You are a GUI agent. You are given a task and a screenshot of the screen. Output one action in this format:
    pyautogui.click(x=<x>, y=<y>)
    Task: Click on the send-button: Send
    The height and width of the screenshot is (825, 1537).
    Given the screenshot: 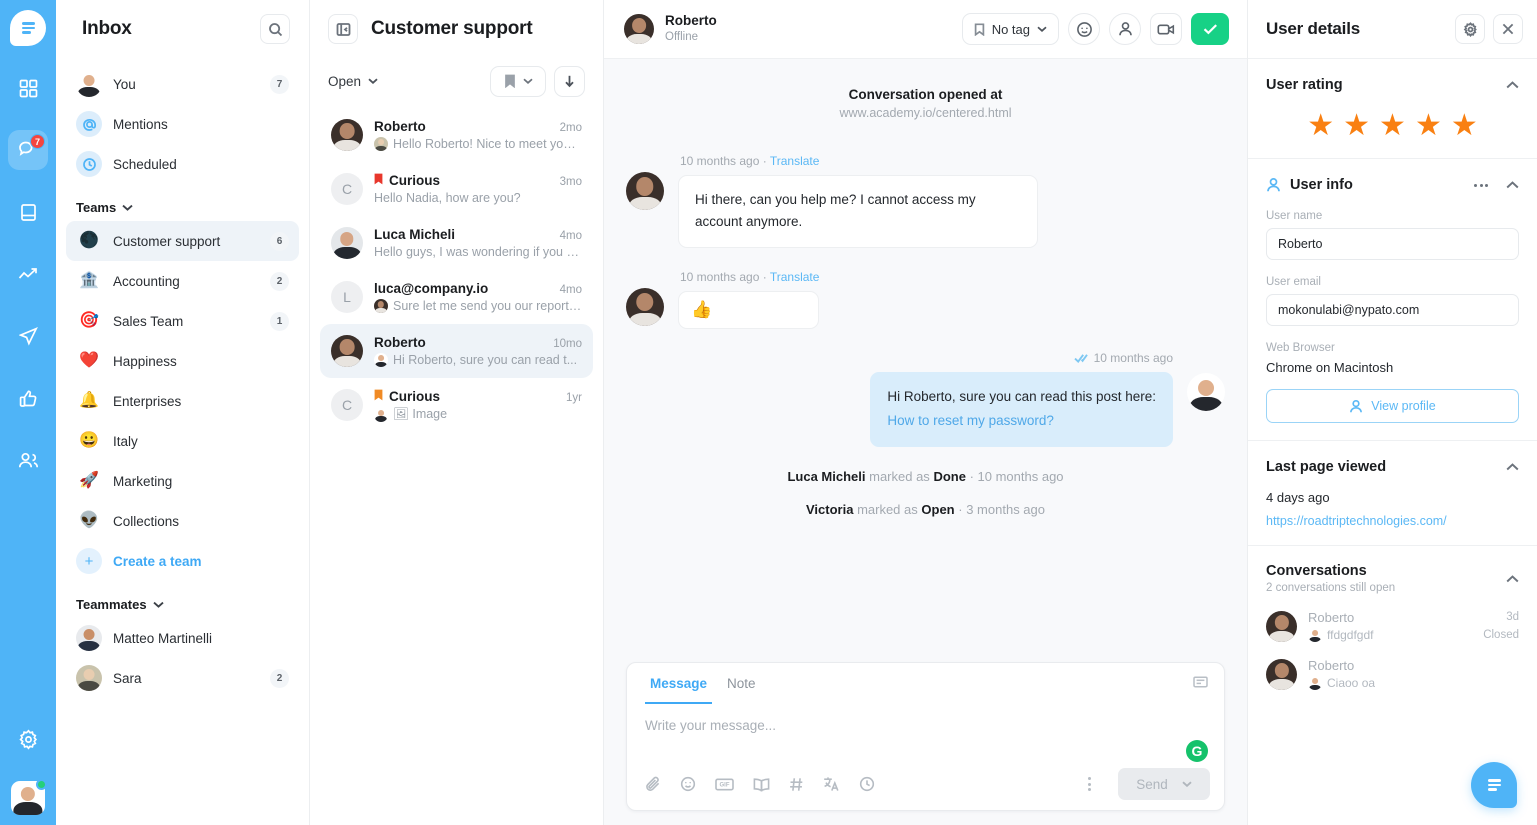 What is the action you would take?
    pyautogui.click(x=1164, y=784)
    